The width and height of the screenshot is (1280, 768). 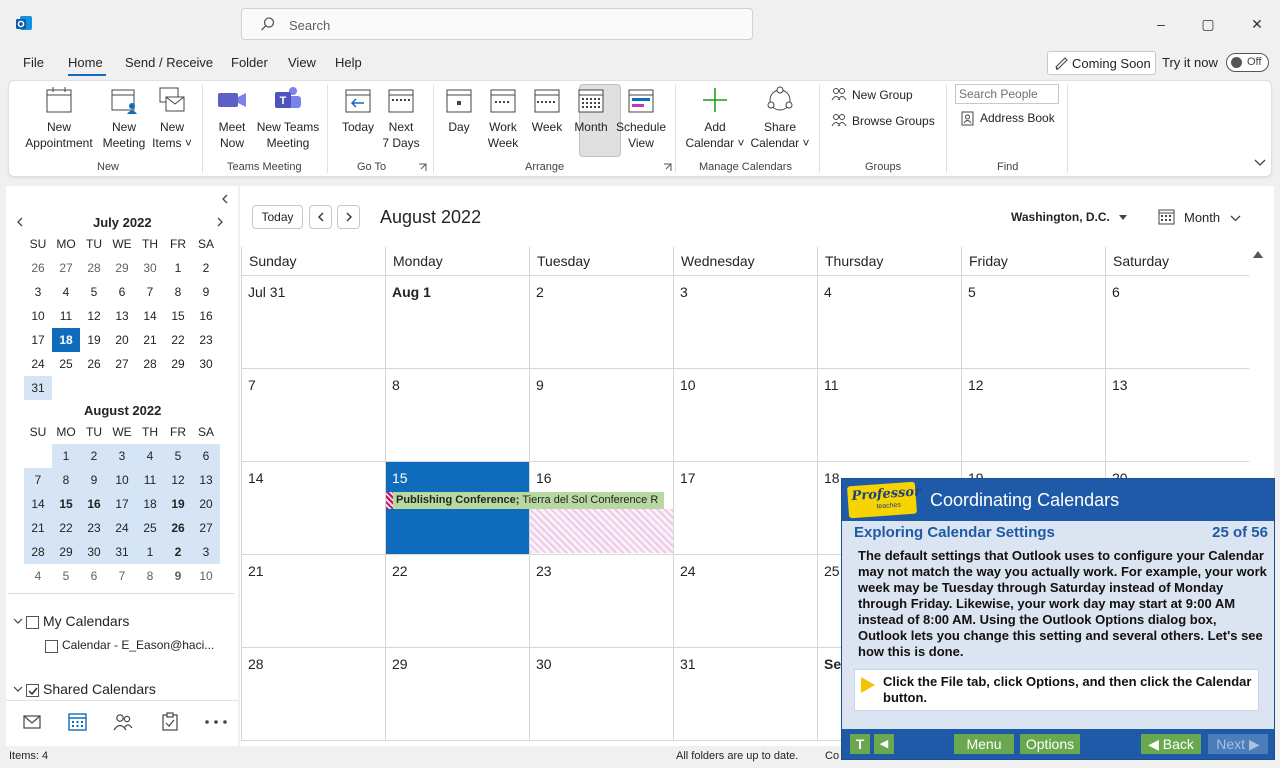 I want to click on mini-day: 16, so click(x=206, y=316).